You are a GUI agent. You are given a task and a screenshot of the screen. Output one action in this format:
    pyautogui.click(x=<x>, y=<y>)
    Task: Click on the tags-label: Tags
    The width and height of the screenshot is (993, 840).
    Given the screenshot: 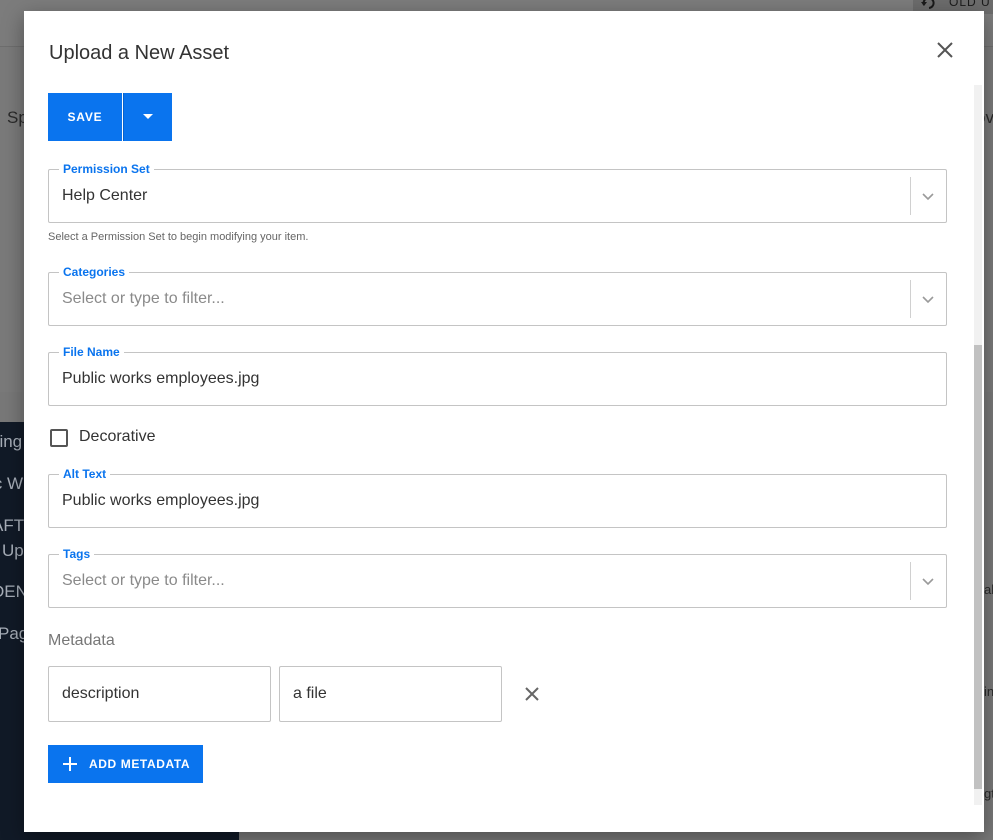 What is the action you would take?
    pyautogui.click(x=77, y=554)
    